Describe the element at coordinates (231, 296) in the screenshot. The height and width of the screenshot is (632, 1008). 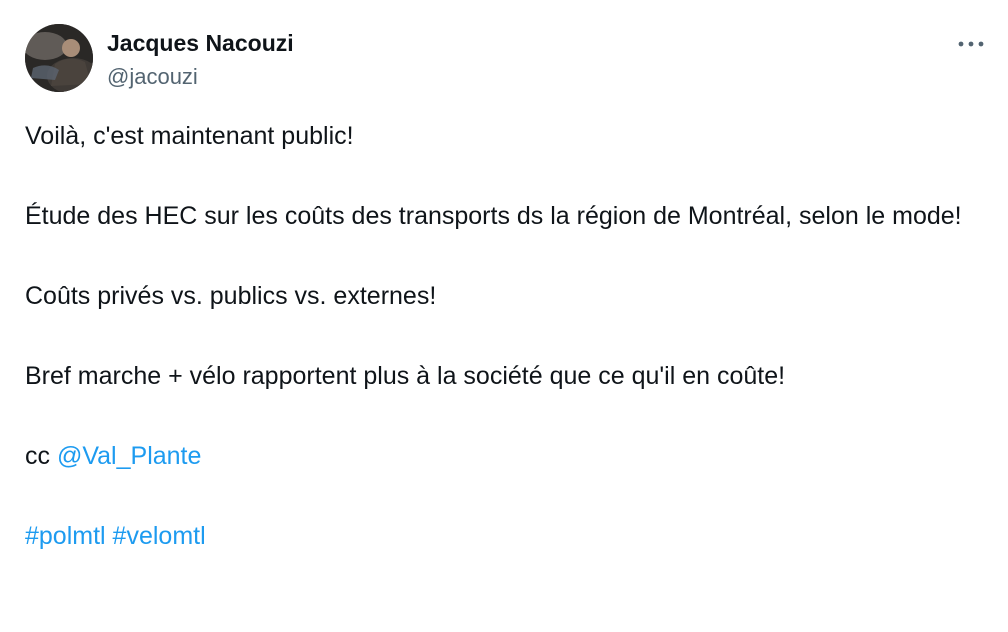
I see `tweet-paragraph-3: Coûts privés vs. publics vs. externes!` at that location.